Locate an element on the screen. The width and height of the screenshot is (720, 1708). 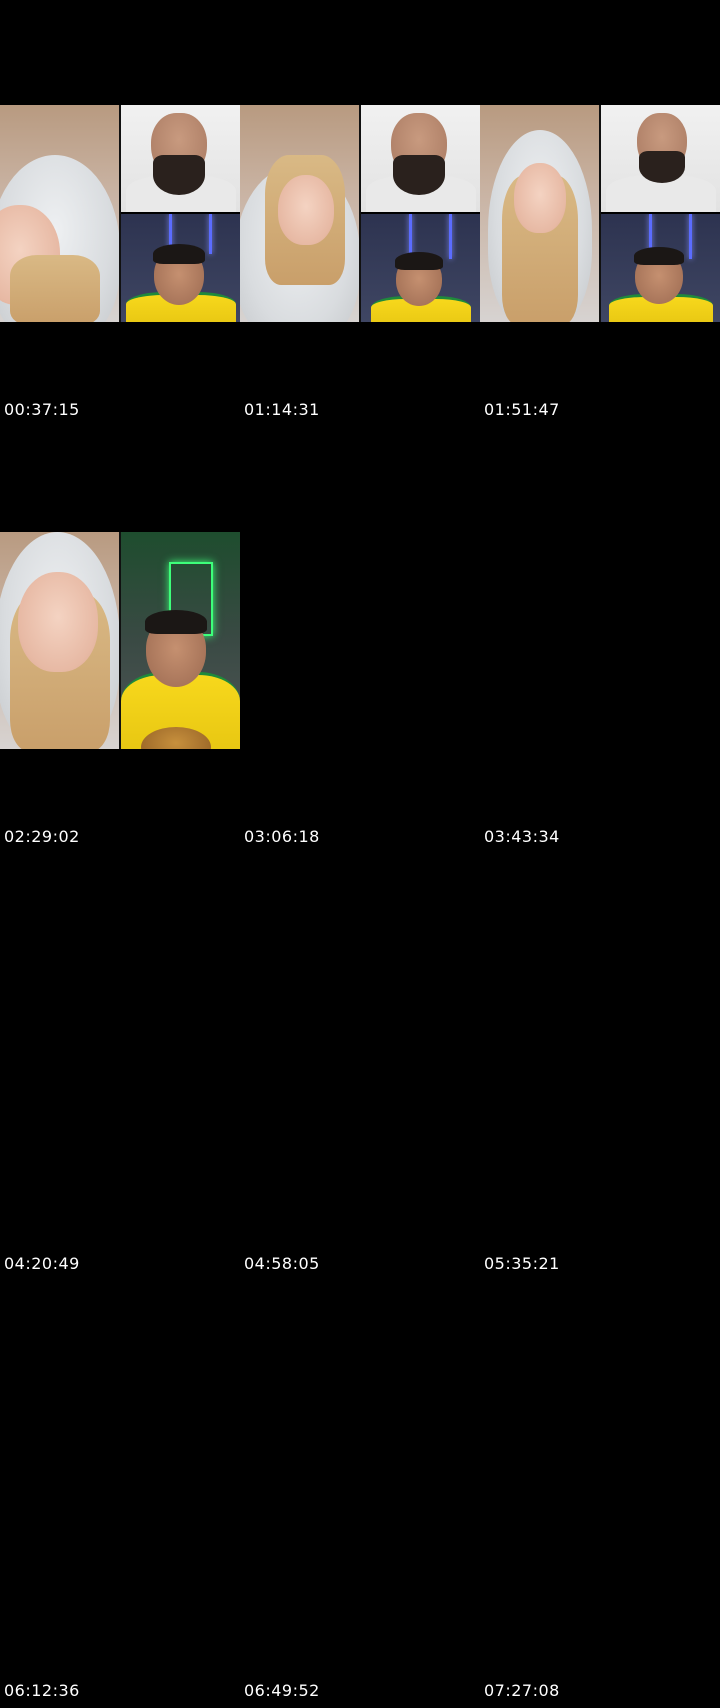
frame-cell-5: 03:06:18 is located at coordinates (360, 640).